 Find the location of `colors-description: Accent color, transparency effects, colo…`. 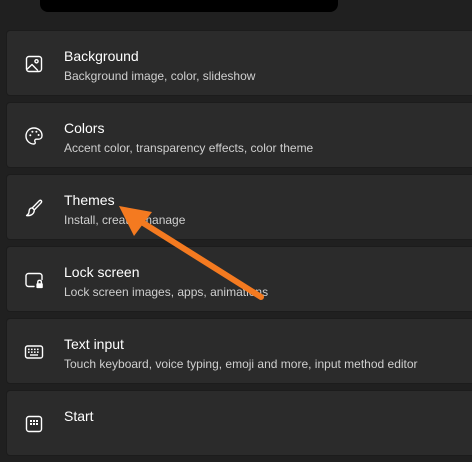

colors-description: Accent color, transparency effects, colo… is located at coordinates (189, 148).